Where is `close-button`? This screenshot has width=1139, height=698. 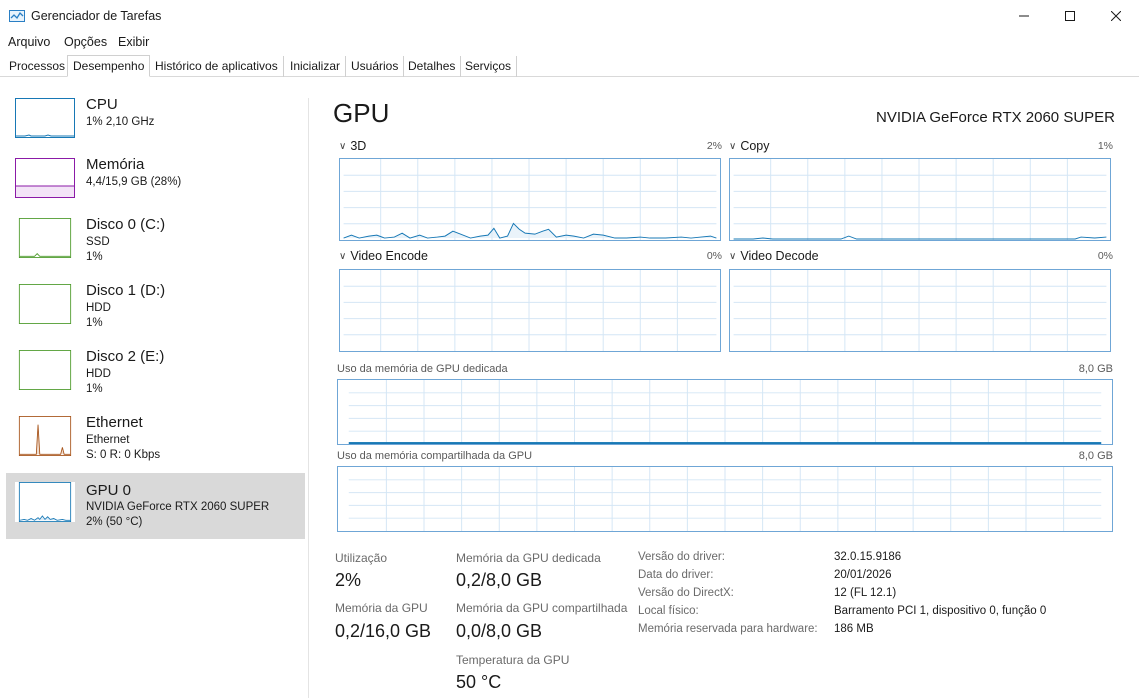 close-button is located at coordinates (1116, 16).